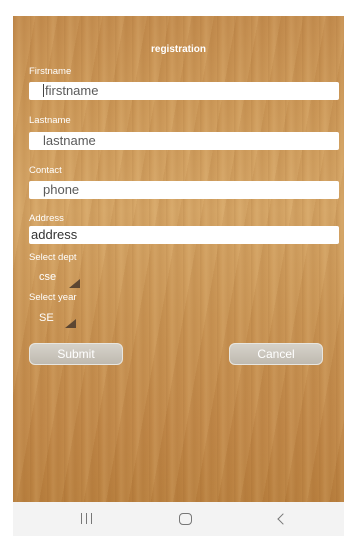  I want to click on recents-icon, so click(87, 519).